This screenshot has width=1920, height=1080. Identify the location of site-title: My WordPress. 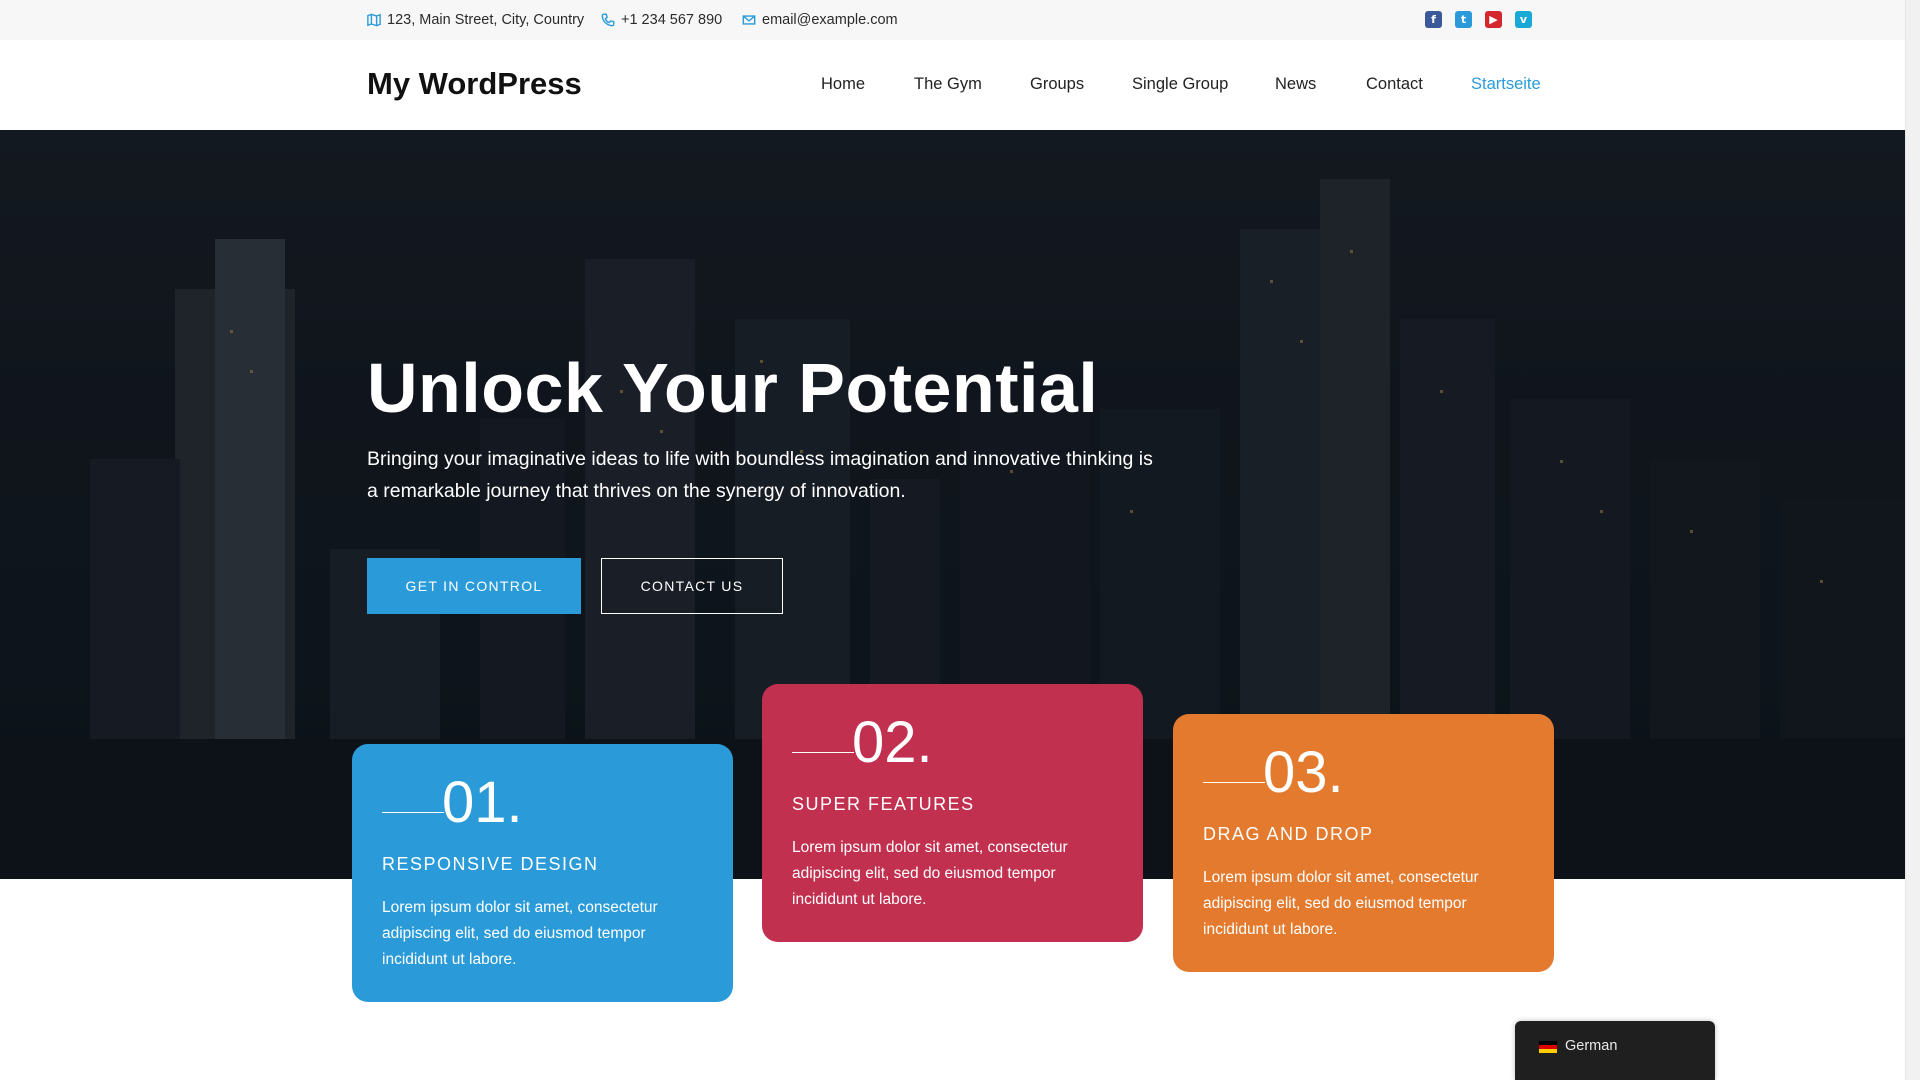
(474, 84).